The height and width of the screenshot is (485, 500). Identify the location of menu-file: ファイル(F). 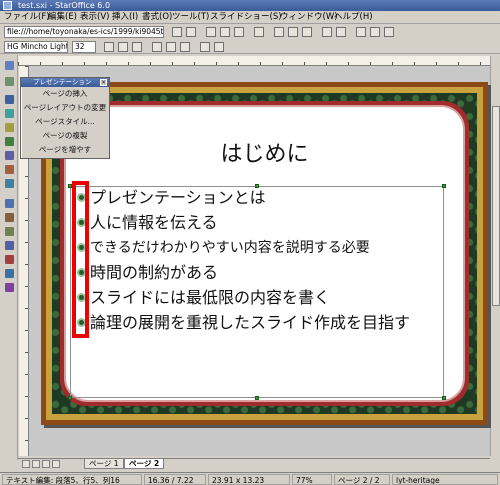
(27, 17).